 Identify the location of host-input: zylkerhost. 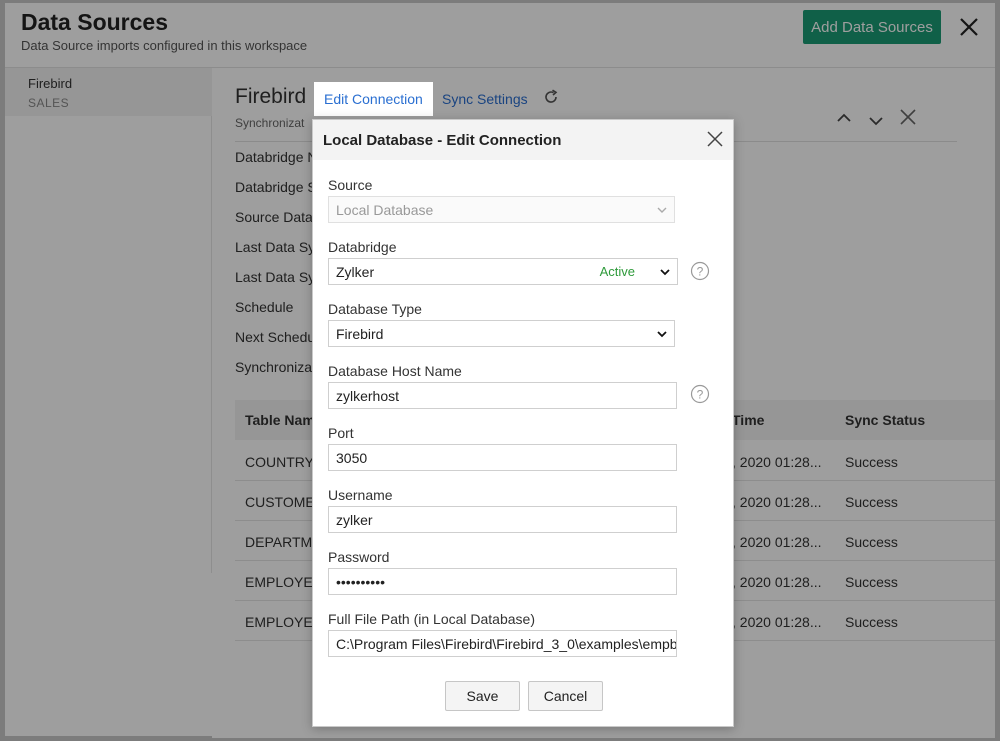
(502, 395).